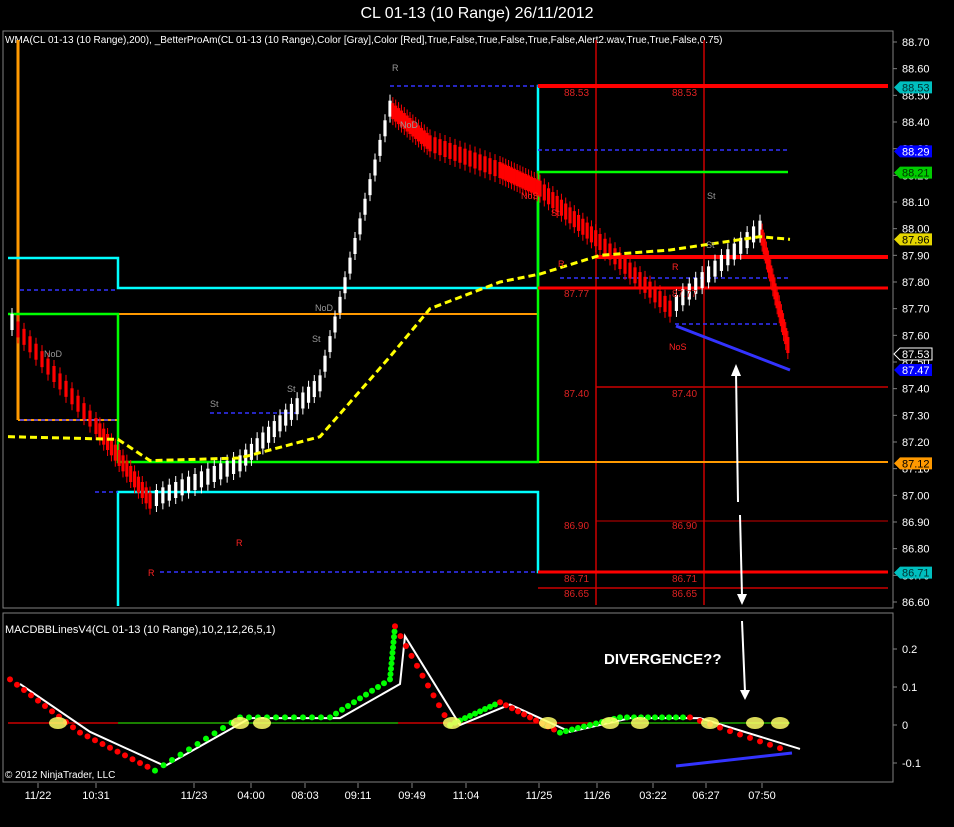 This screenshot has width=954, height=827. I want to click on up-arrow-line, so click(737, 437).